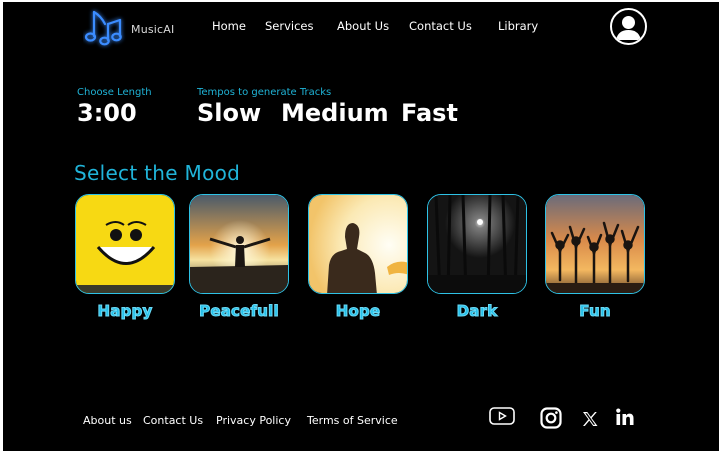  I want to click on nav-home: Home, so click(229, 26).